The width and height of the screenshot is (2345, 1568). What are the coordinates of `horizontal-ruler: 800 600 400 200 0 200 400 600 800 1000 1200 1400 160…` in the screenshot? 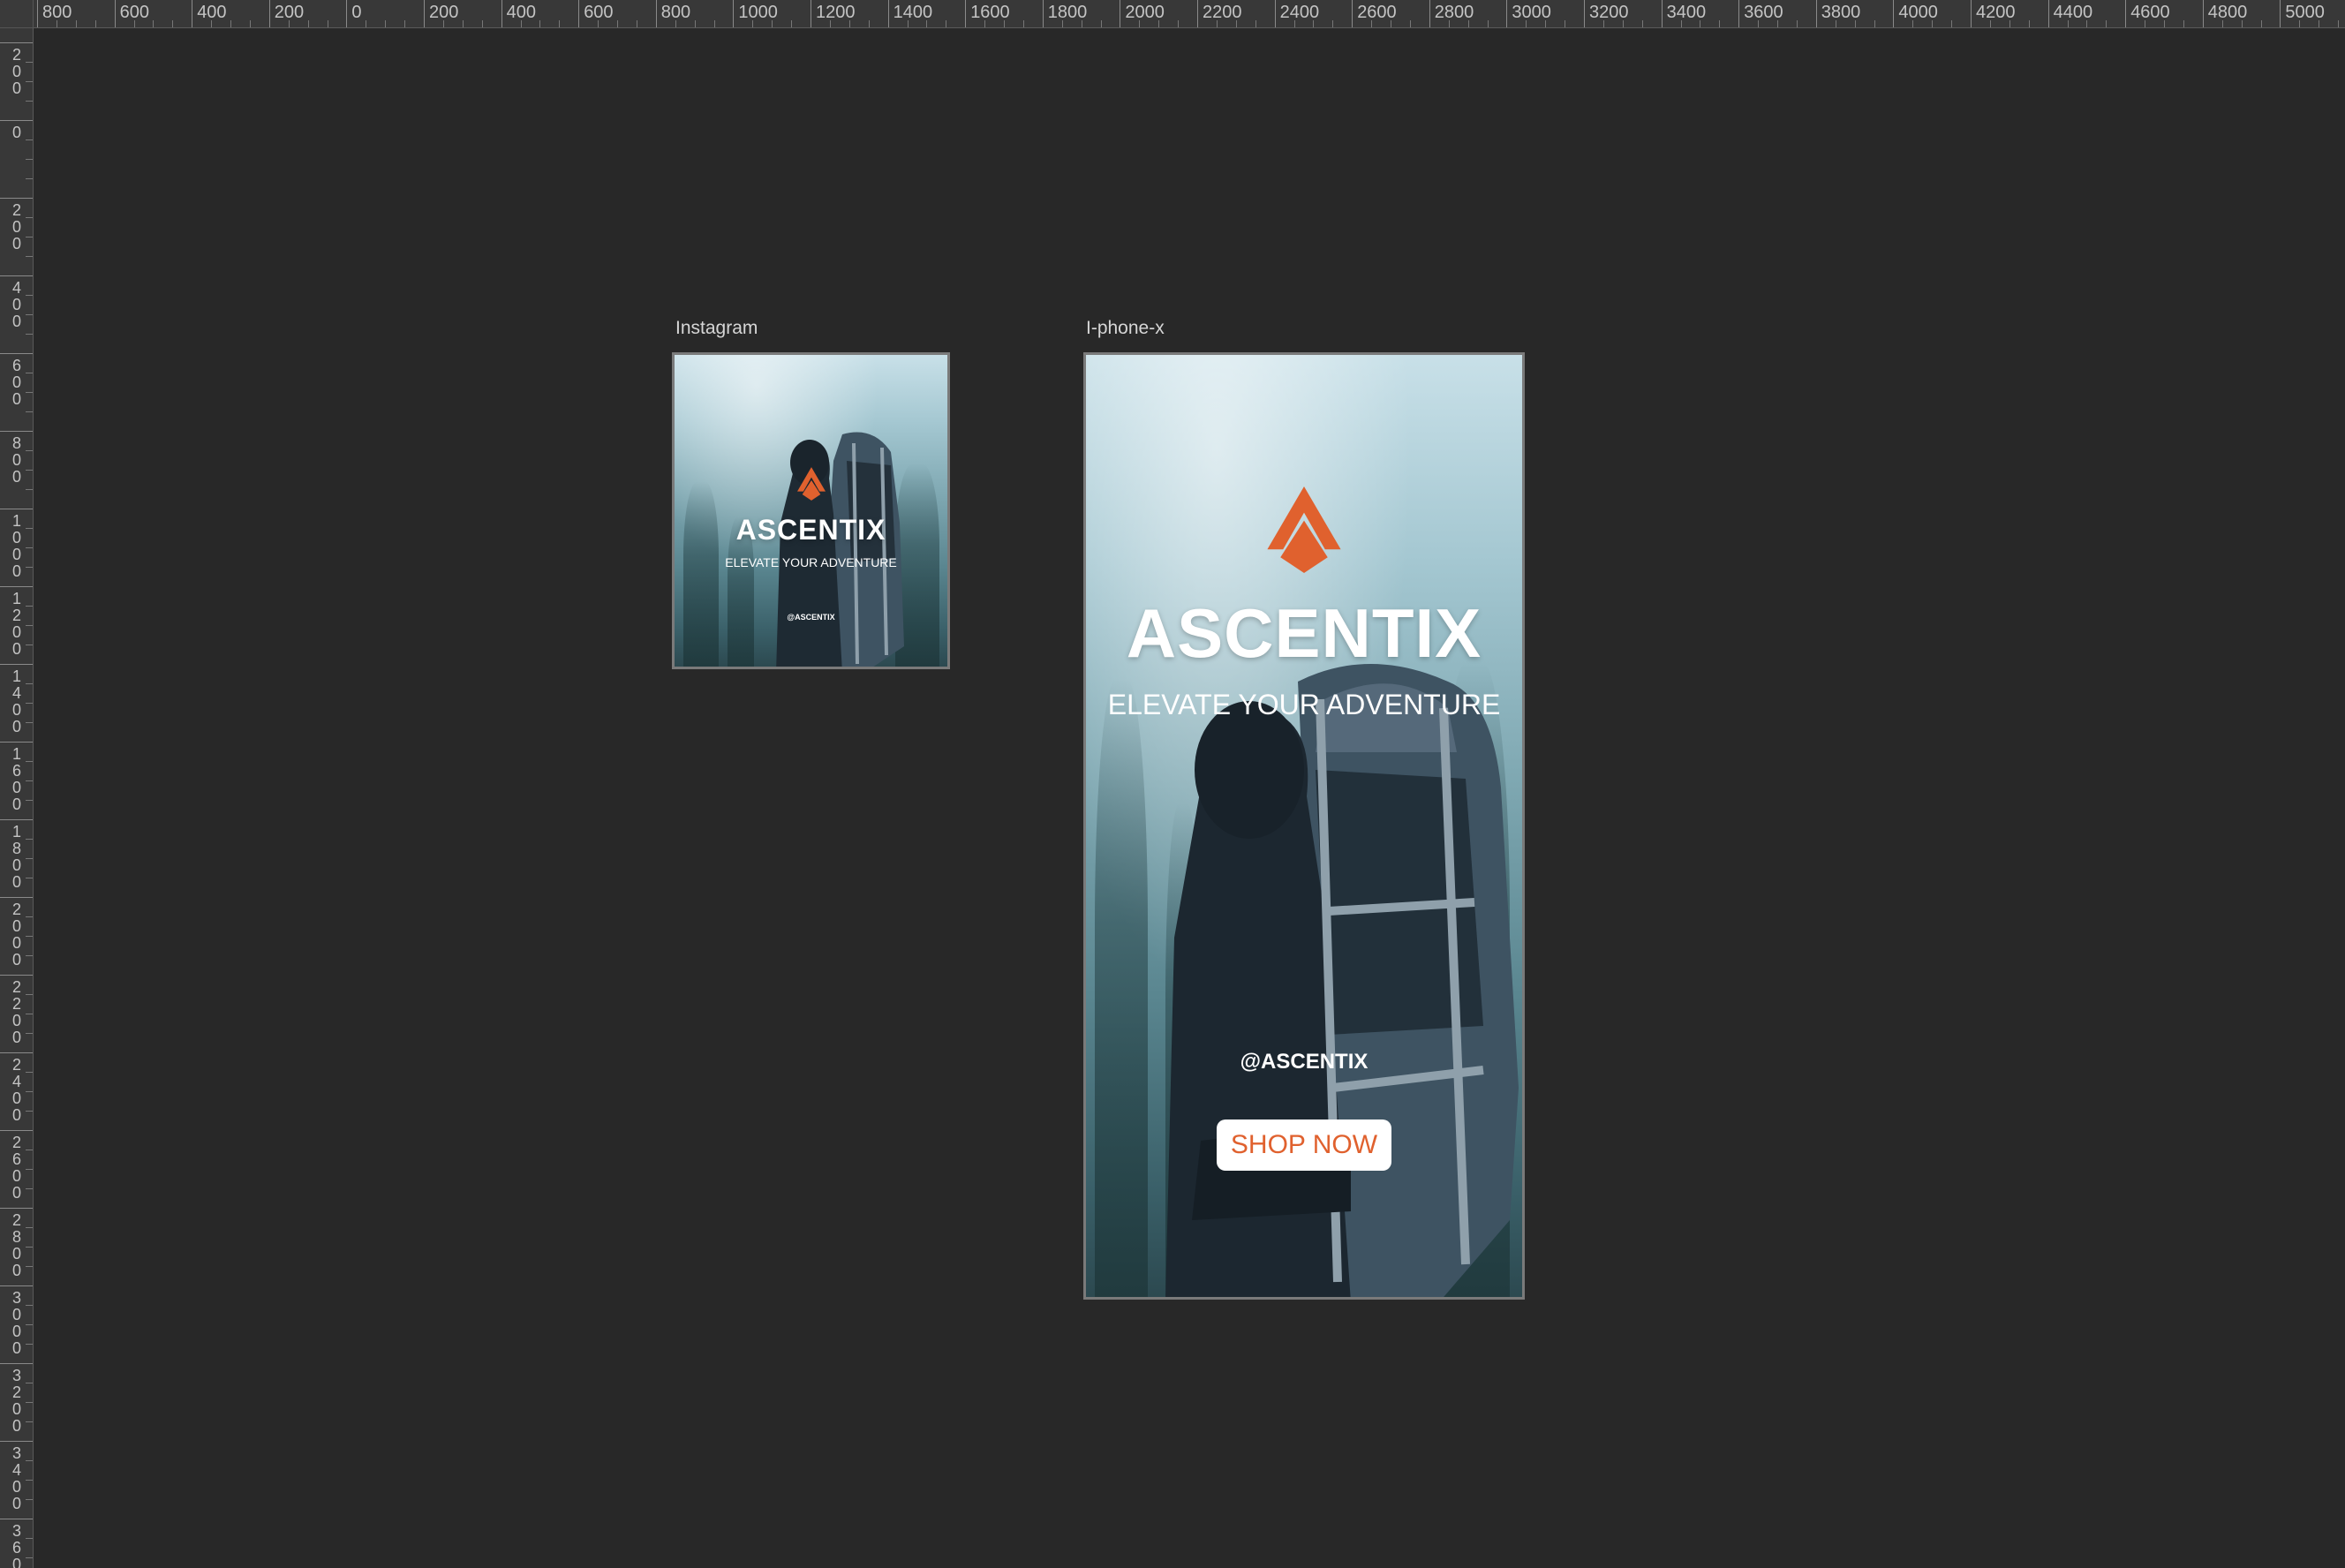 It's located at (1190, 14).